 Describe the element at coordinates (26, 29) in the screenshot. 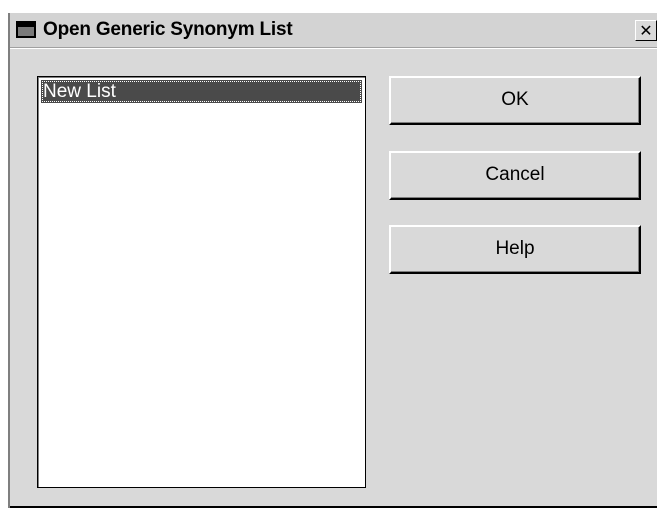

I see `window-menu-icon` at that location.